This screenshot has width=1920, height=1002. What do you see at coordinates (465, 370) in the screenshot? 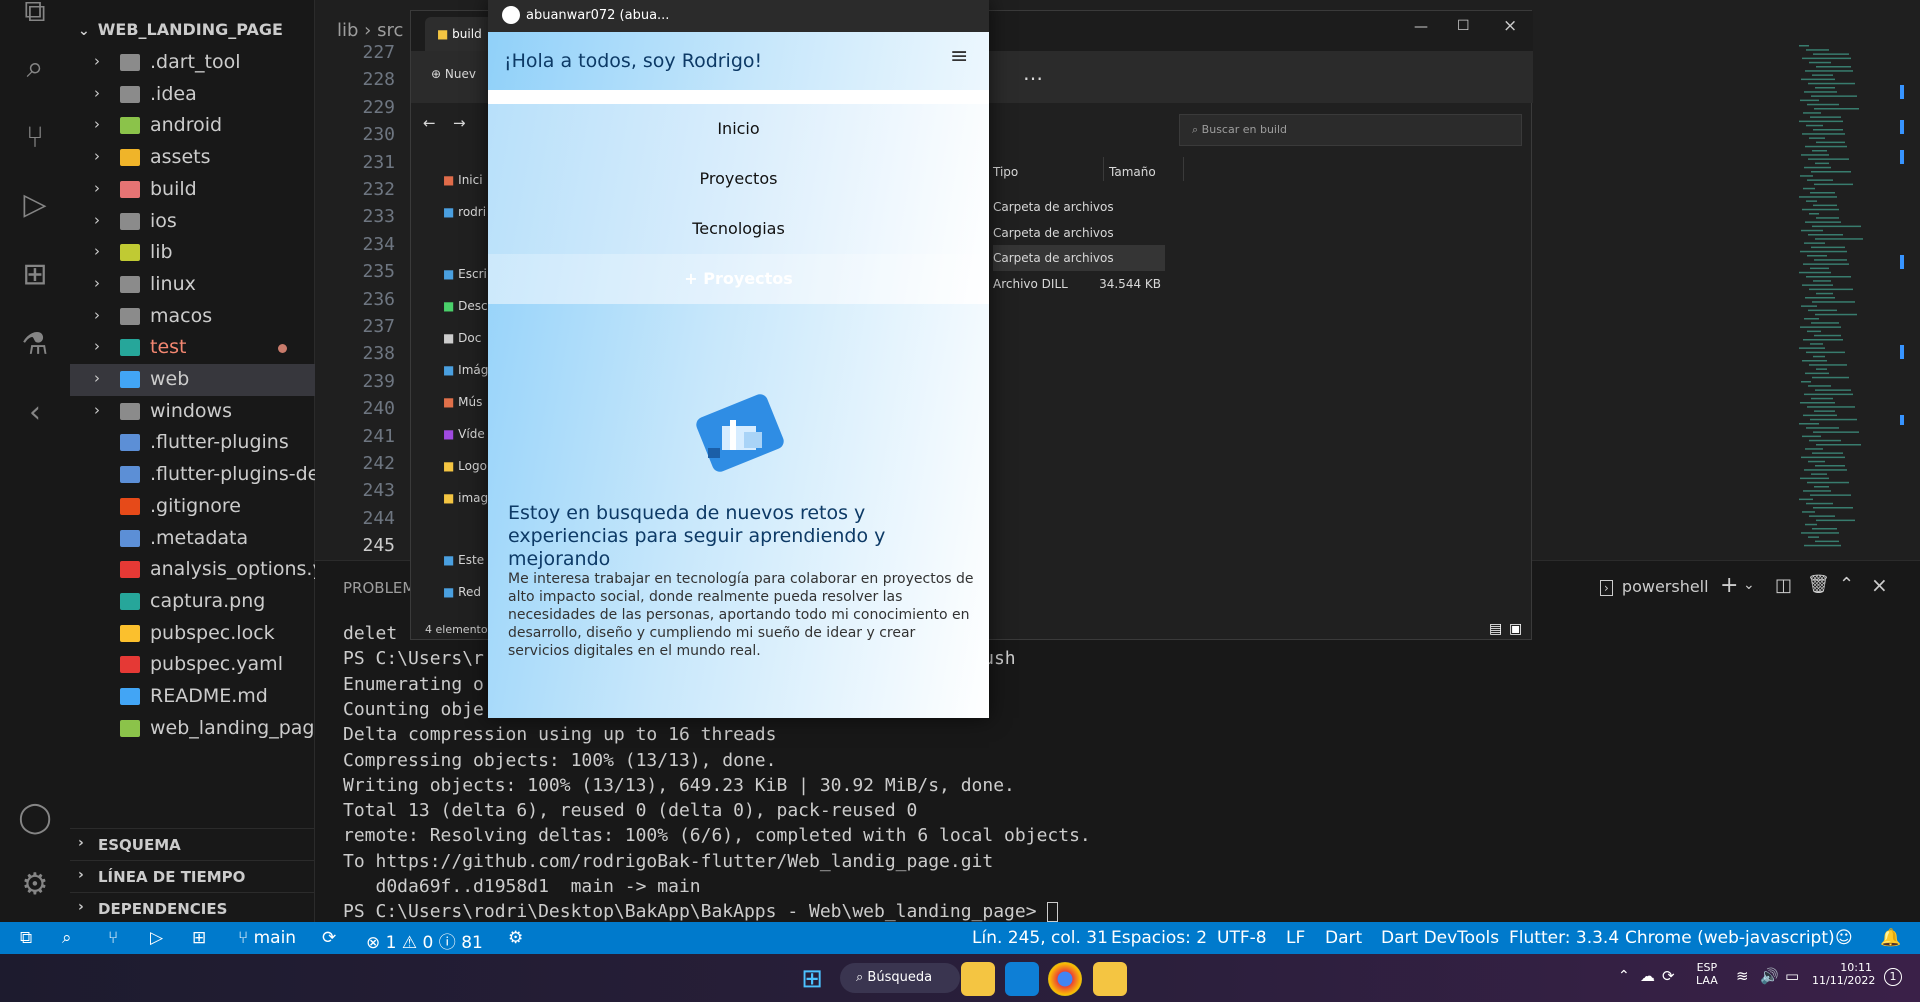
I see `fe-nav-item: ■ Imág` at bounding box center [465, 370].